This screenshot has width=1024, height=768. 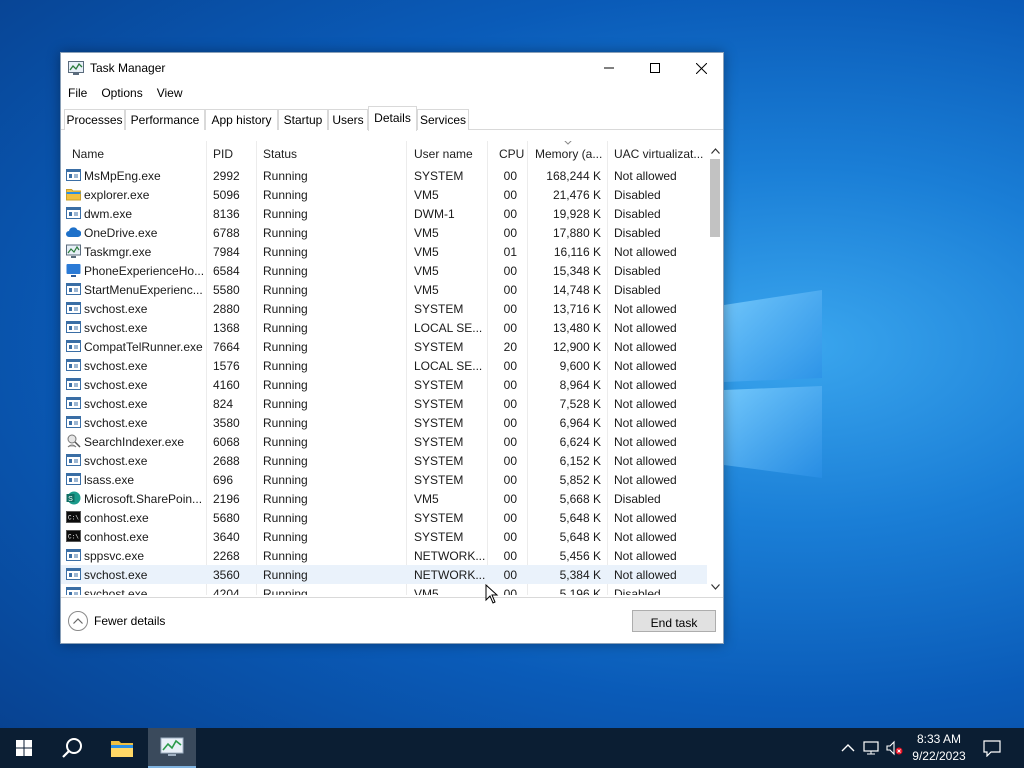 What do you see at coordinates (715, 198) in the screenshot?
I see `scrollbar-thumb` at bounding box center [715, 198].